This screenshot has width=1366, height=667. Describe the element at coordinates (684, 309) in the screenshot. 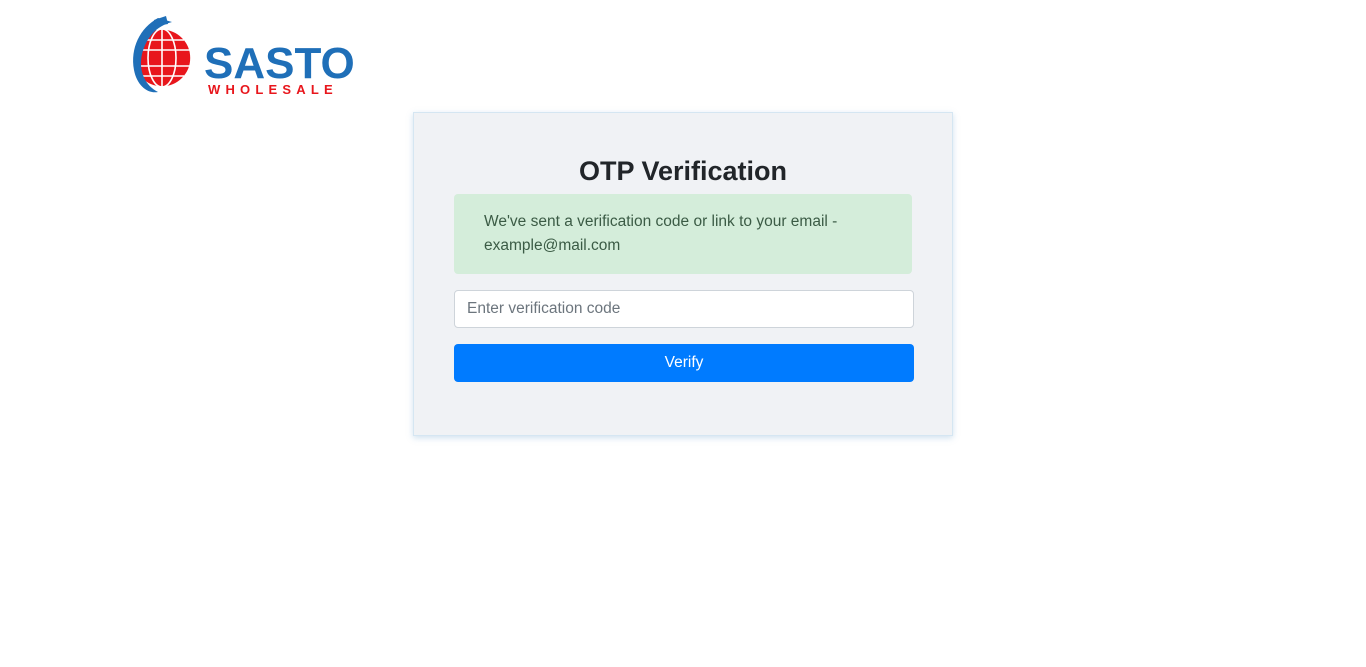

I see `verification-code-input` at that location.